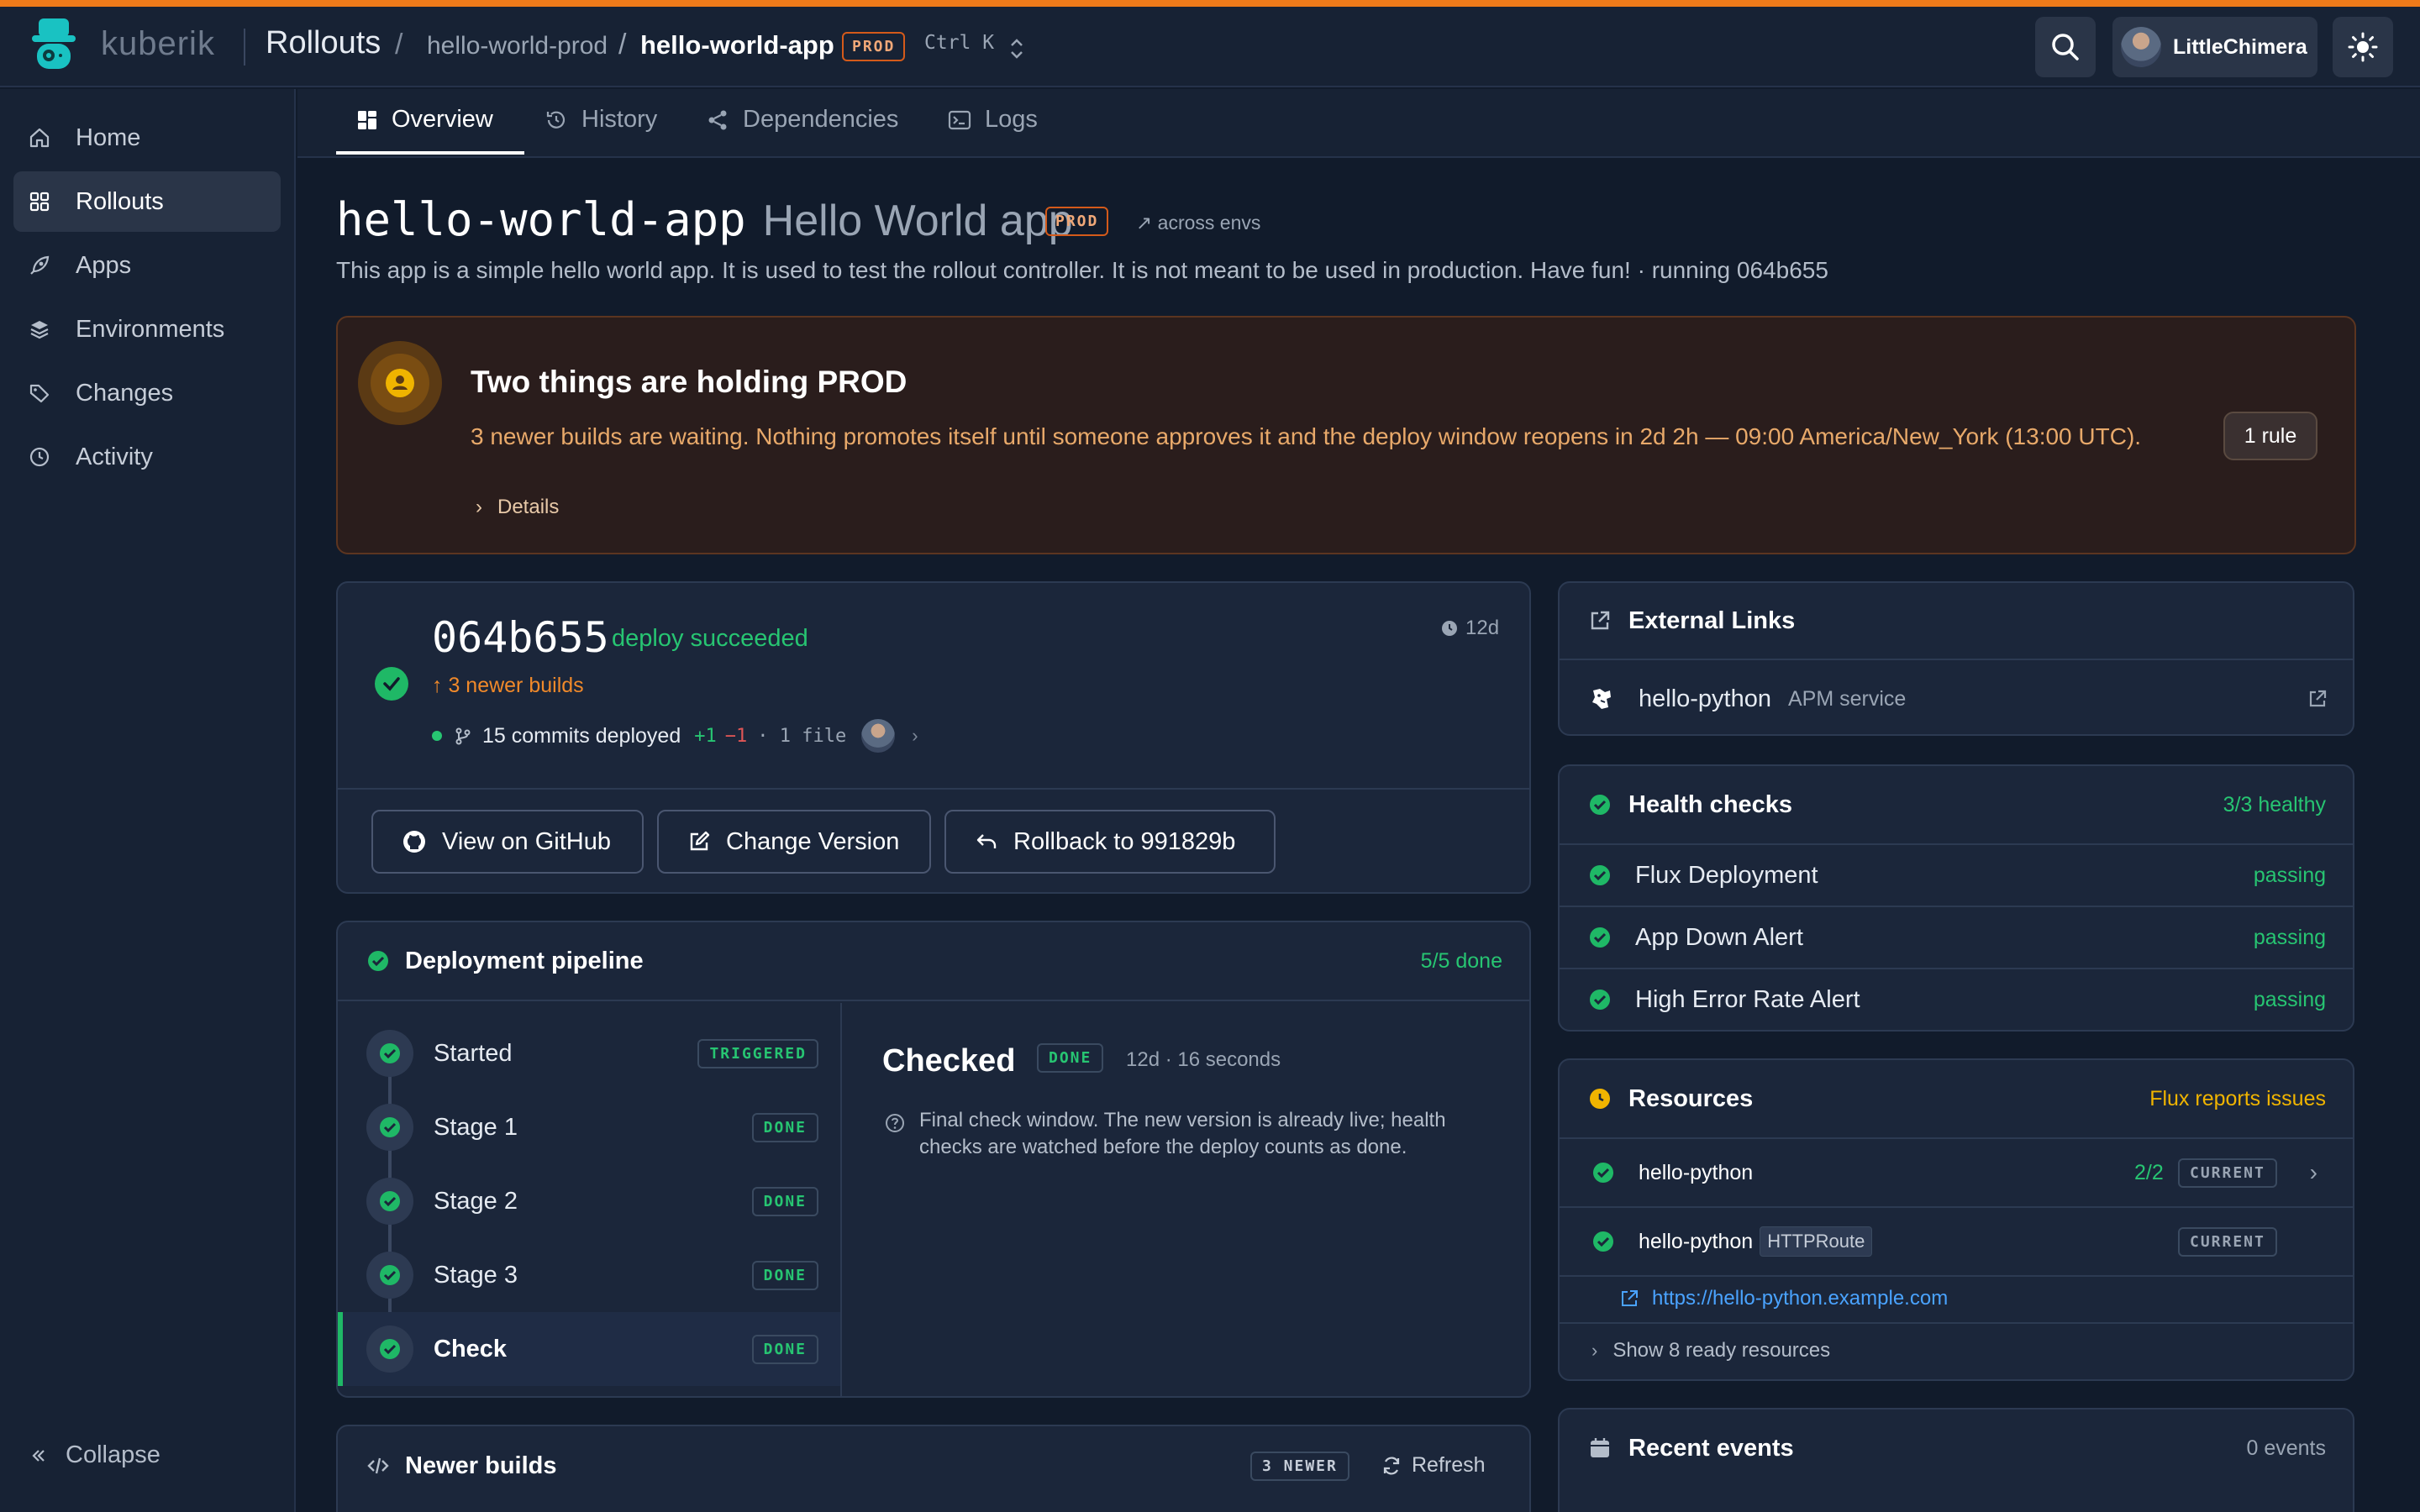 The width and height of the screenshot is (2420, 1512). Describe the element at coordinates (1071, 1058) in the screenshot. I see `stage-detail-tag: DONE` at that location.